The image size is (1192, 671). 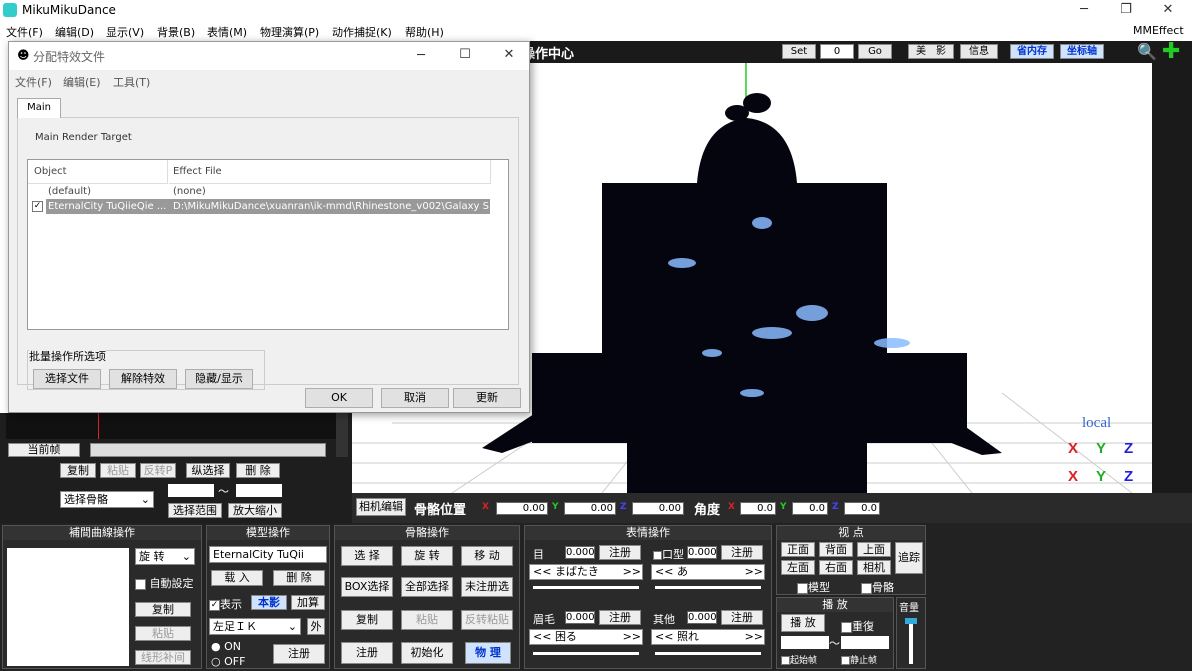 What do you see at coordinates (316, 626) in the screenshot?
I see `outer-button: 外` at bounding box center [316, 626].